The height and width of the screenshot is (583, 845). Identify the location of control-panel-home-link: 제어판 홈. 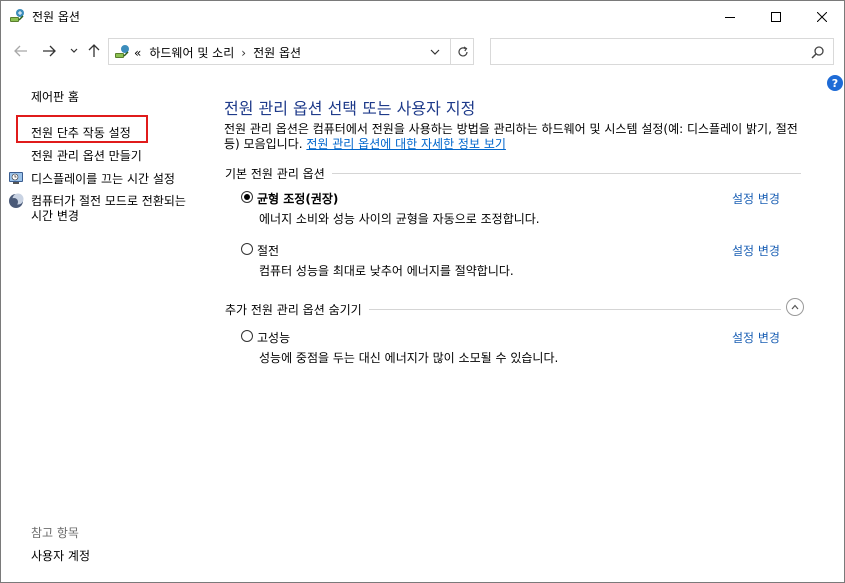
(55, 96).